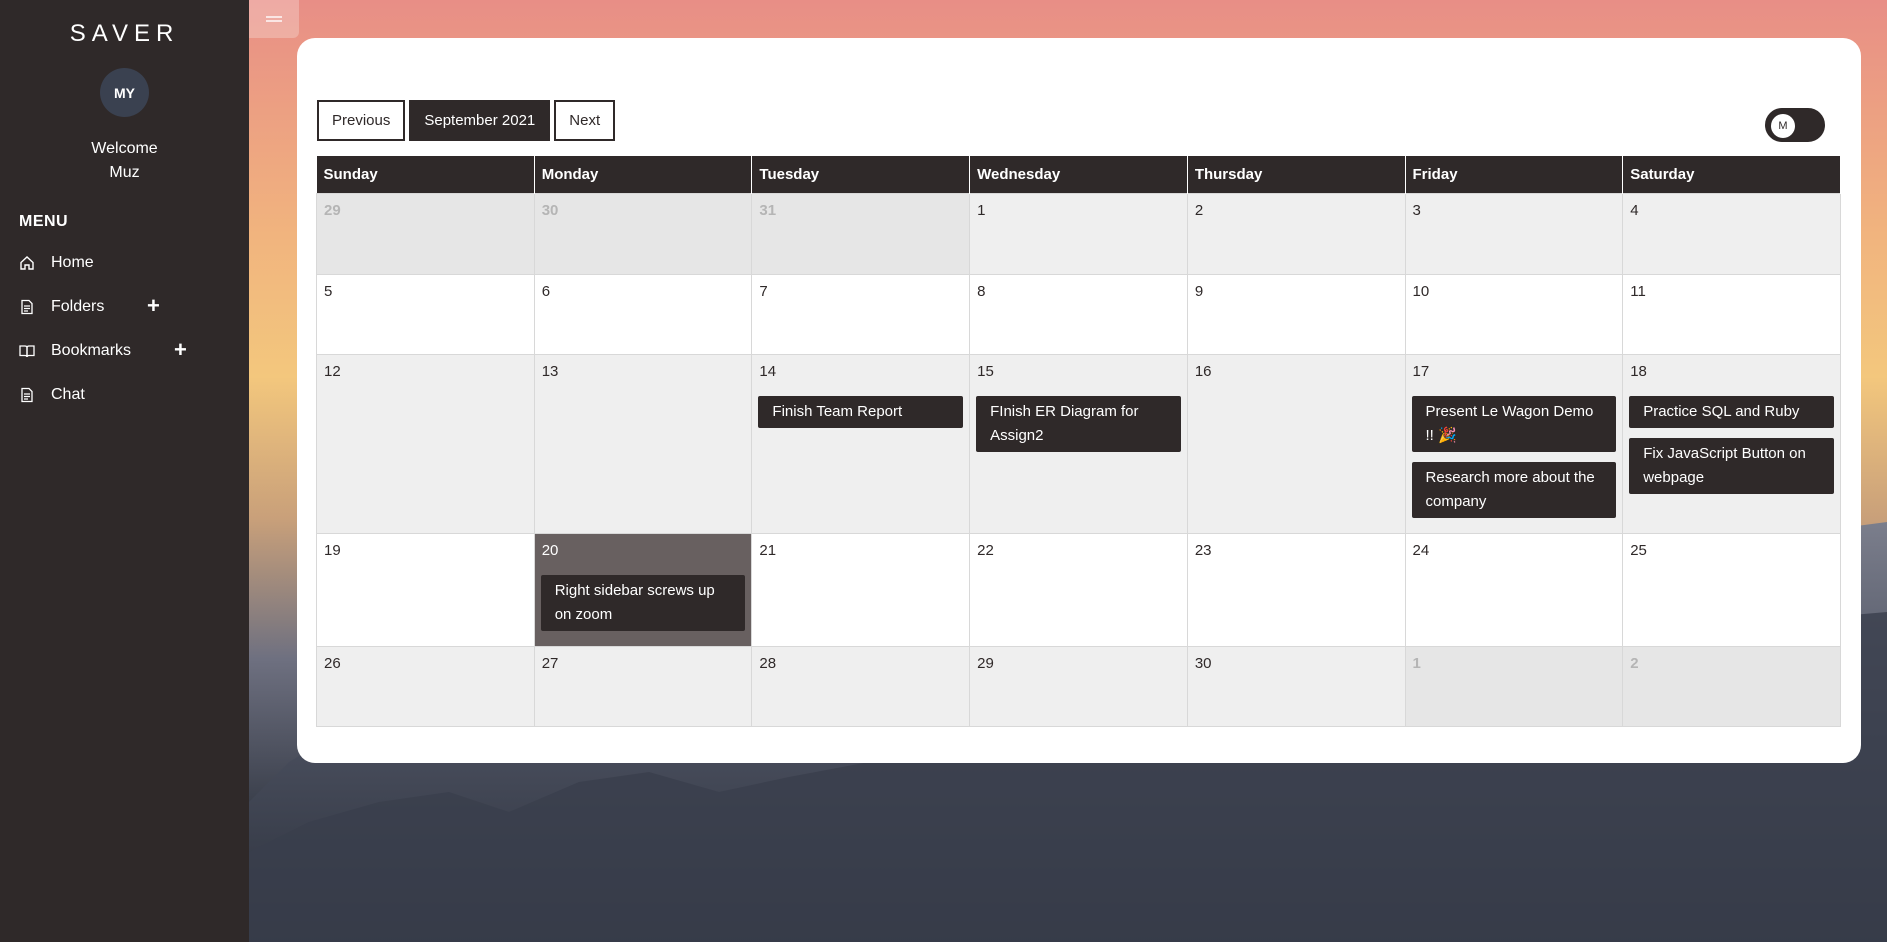  Describe the element at coordinates (1203, 371) in the screenshot. I see `day-number: 16` at that location.